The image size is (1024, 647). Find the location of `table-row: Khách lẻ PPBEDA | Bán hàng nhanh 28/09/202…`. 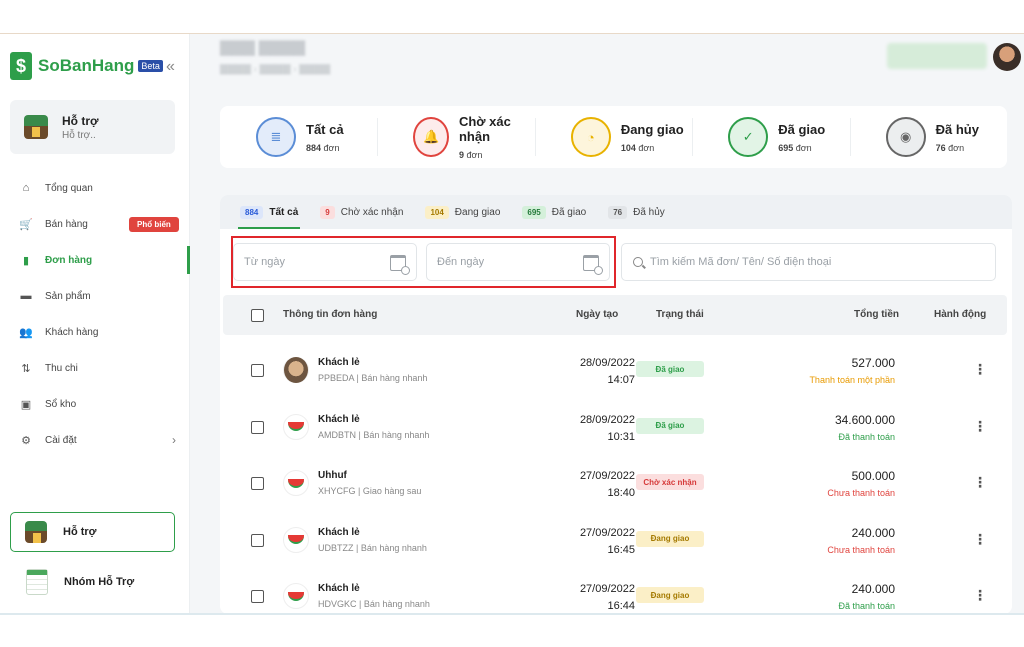

table-row: Khách lẻ PPBEDA | Bán hàng nhanh 28/09/202… is located at coordinates (615, 371).